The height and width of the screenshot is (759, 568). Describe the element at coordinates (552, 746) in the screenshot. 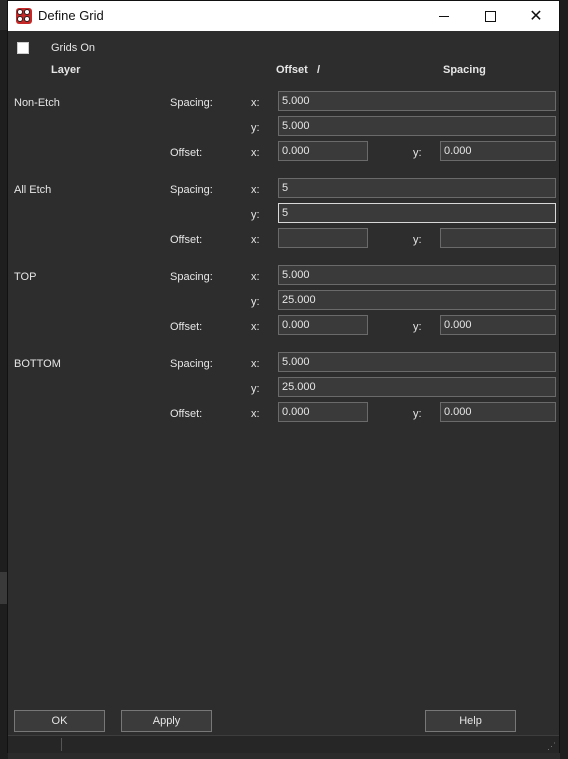

I see `resize-grip-icon: ⋰` at that location.